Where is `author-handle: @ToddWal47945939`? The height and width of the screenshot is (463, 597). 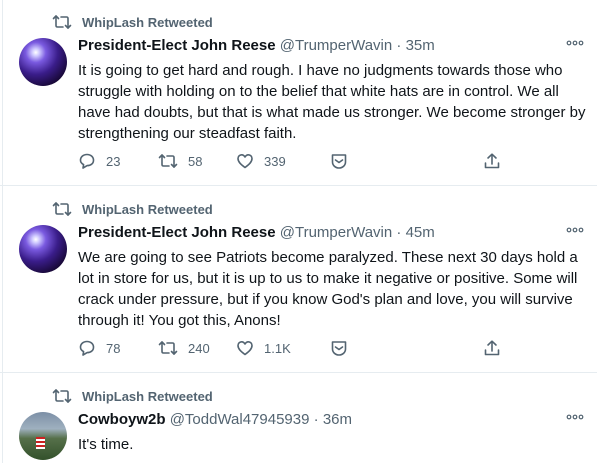
author-handle: @ToddWal47945939 is located at coordinates (240, 419).